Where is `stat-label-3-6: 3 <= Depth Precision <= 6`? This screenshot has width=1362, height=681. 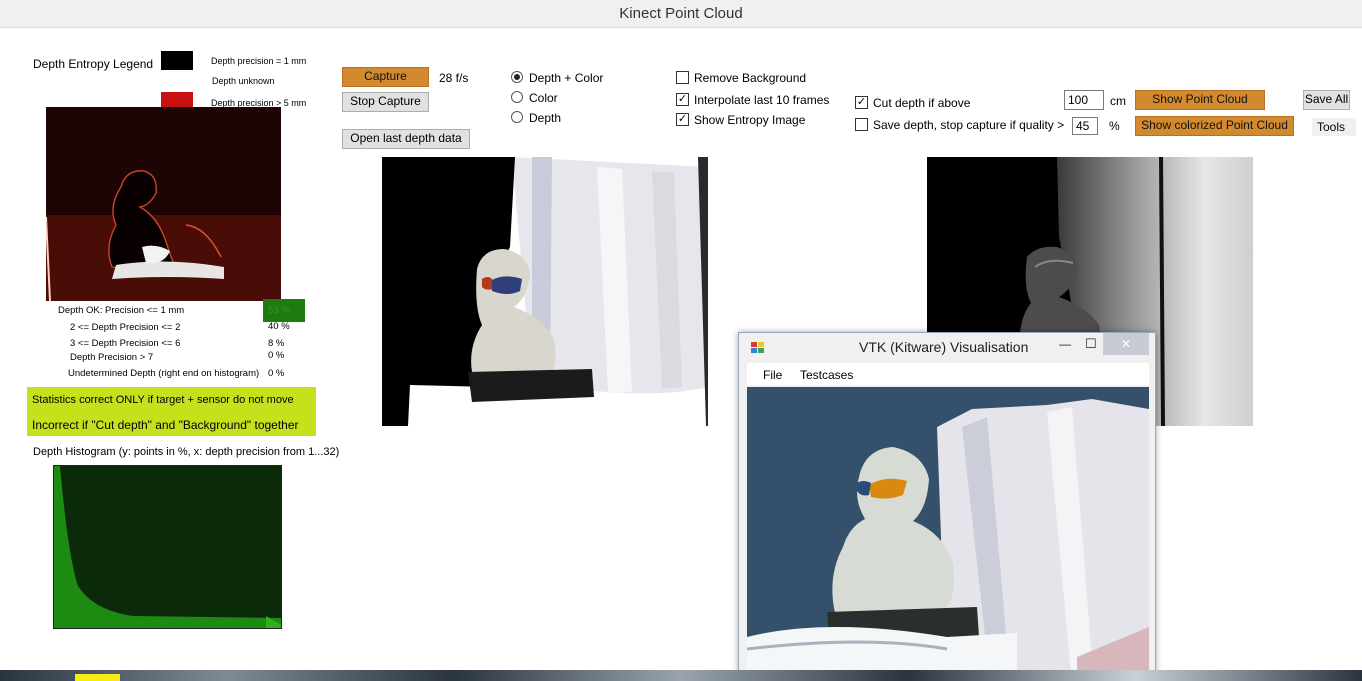 stat-label-3-6: 3 <= Depth Precision <= 6 is located at coordinates (125, 343).